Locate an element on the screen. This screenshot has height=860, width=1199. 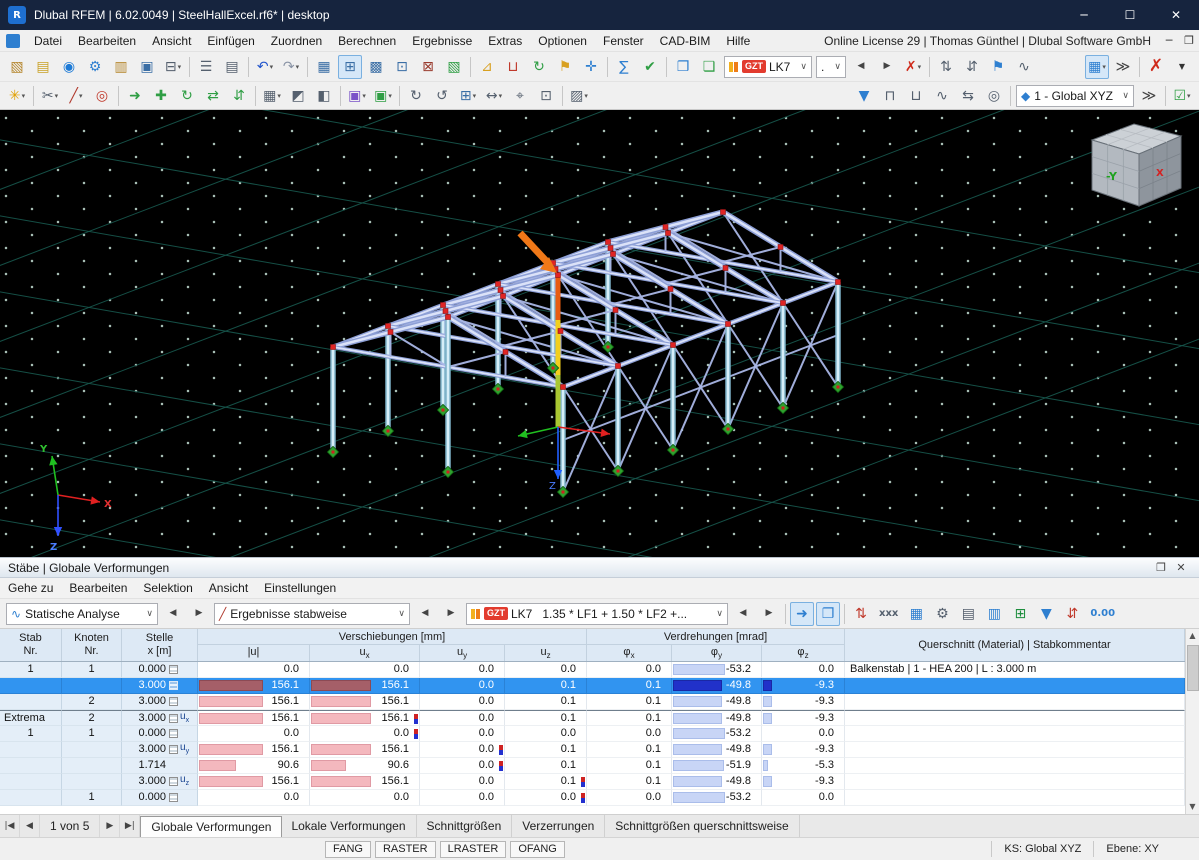
table-scrollbar: ▲ ▼ is located at coordinates (1192, 721).